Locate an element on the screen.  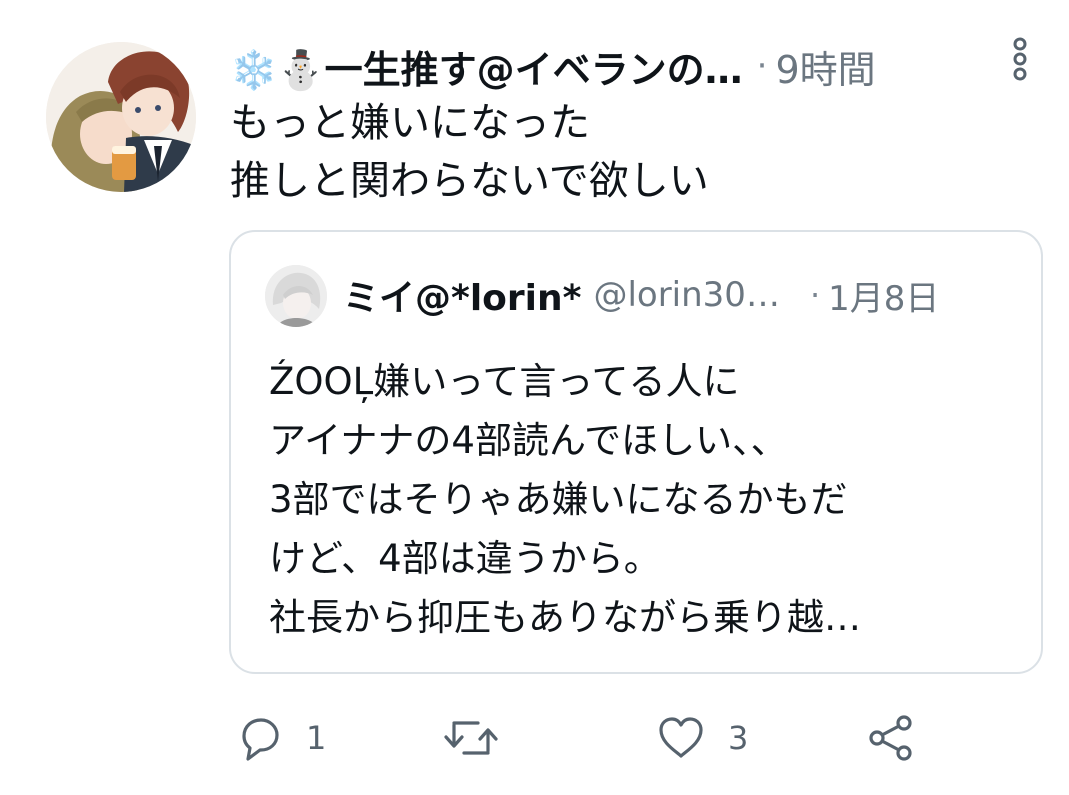
tweet-header: ❄️⛄一生推す@イベランの… · 9時間 is located at coordinates (615, 66).